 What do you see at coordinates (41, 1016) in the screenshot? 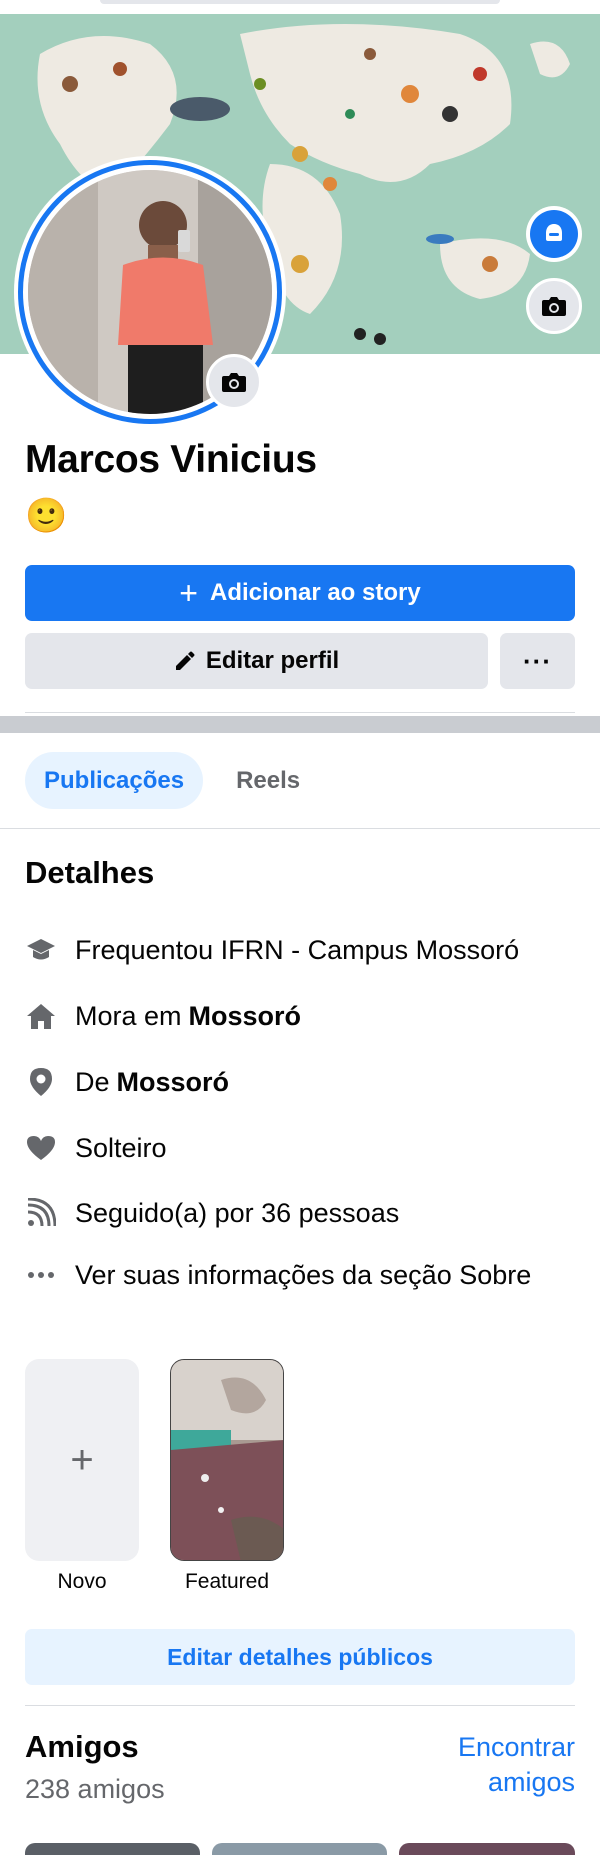
I see `home-icon` at bounding box center [41, 1016].